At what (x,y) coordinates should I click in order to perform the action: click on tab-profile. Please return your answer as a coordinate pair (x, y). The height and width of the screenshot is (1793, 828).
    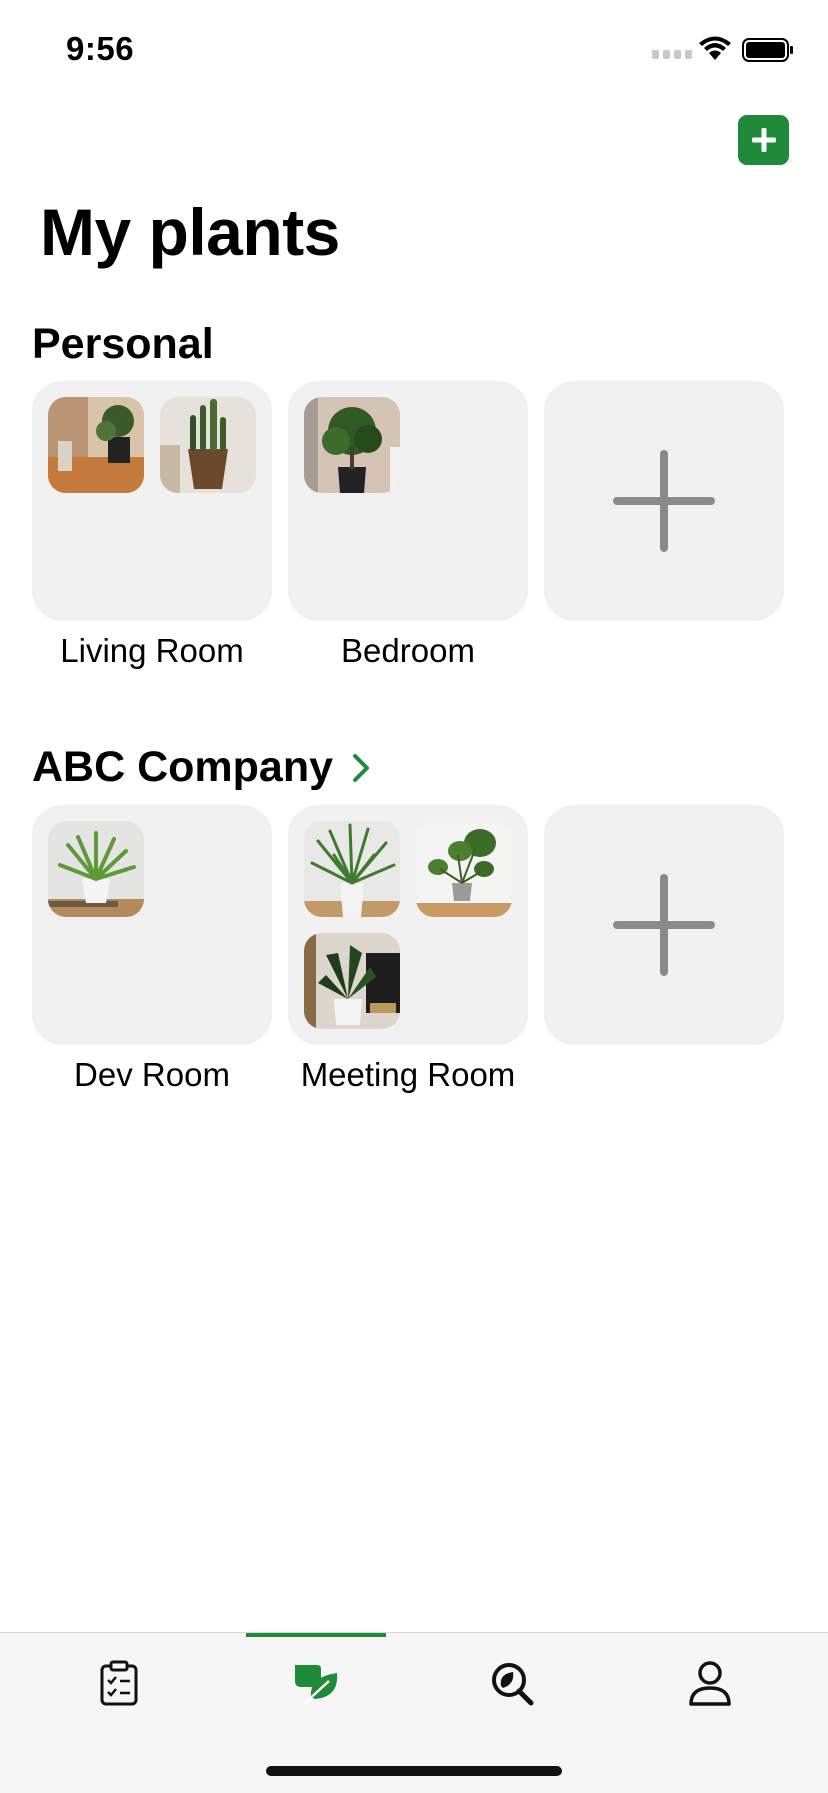
    Looking at the image, I should click on (710, 1683).